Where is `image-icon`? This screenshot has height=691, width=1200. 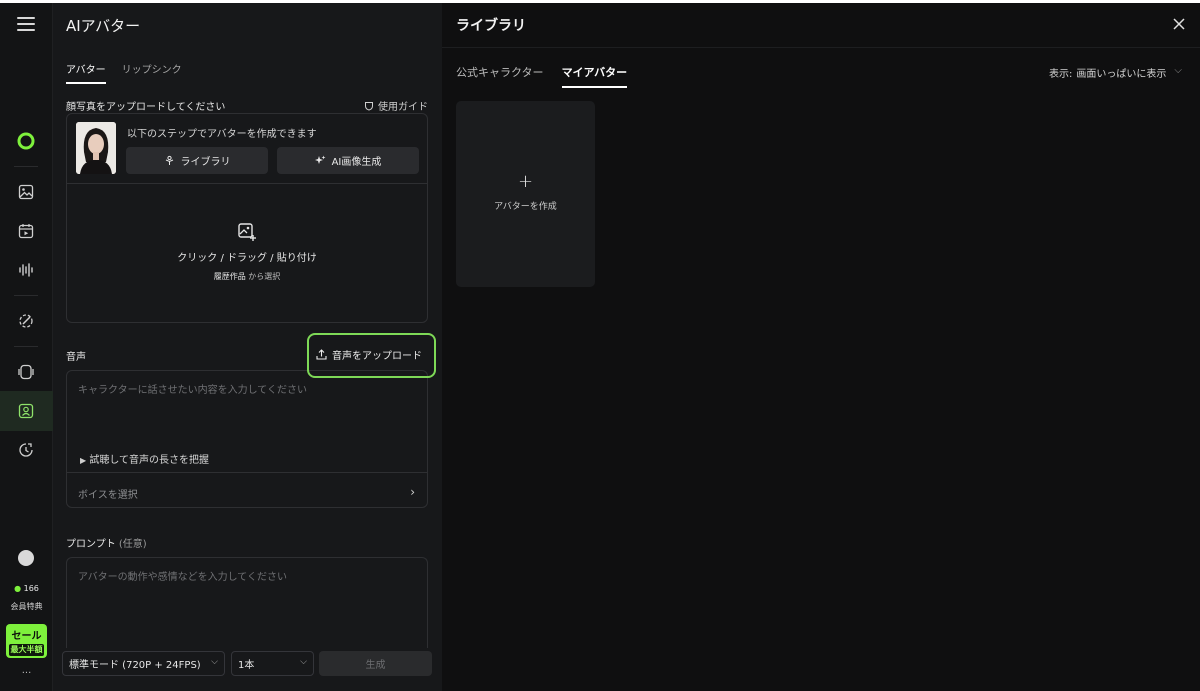 image-icon is located at coordinates (26, 192).